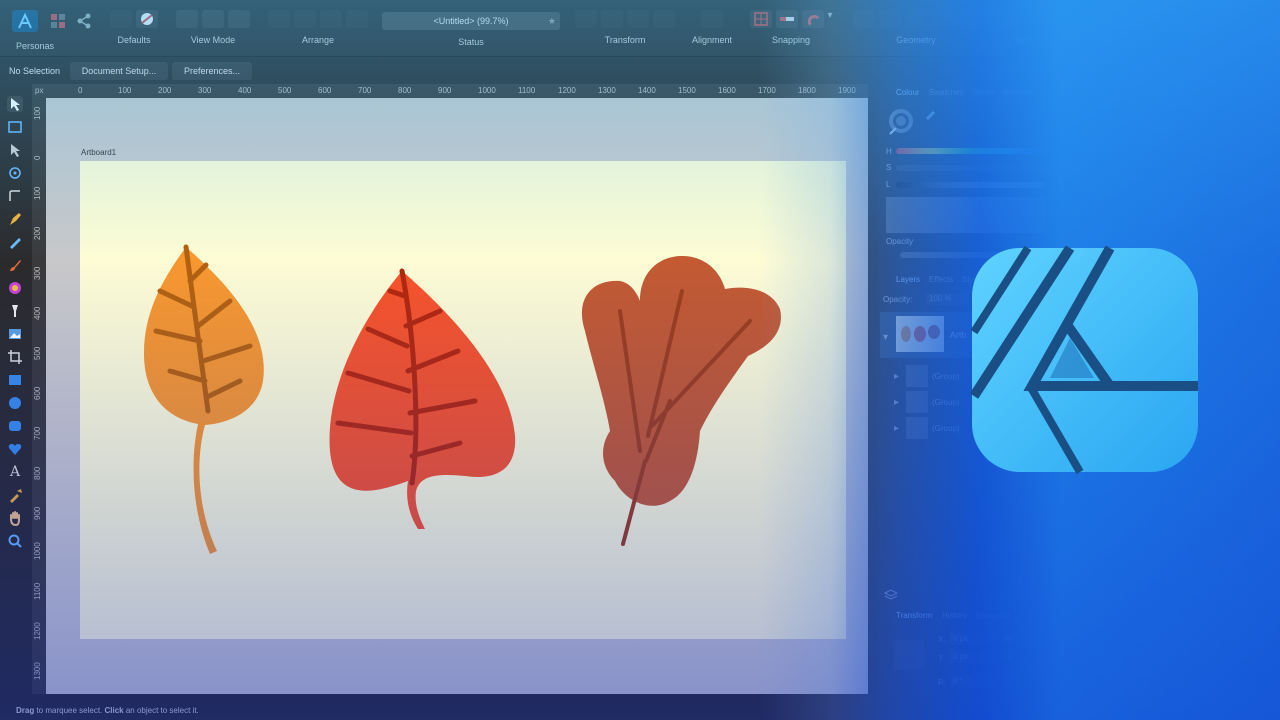  I want to click on zoom-tool-icon, so click(15, 541).